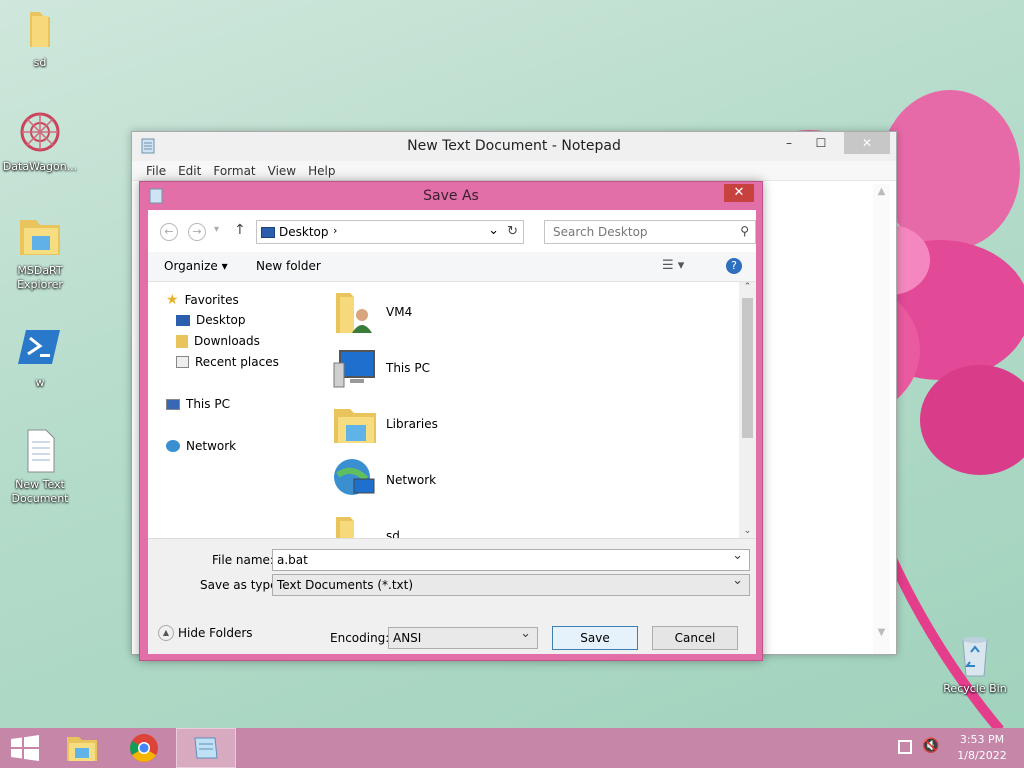  What do you see at coordinates (354, 313) in the screenshot?
I see `user-folder-icon` at bounding box center [354, 313].